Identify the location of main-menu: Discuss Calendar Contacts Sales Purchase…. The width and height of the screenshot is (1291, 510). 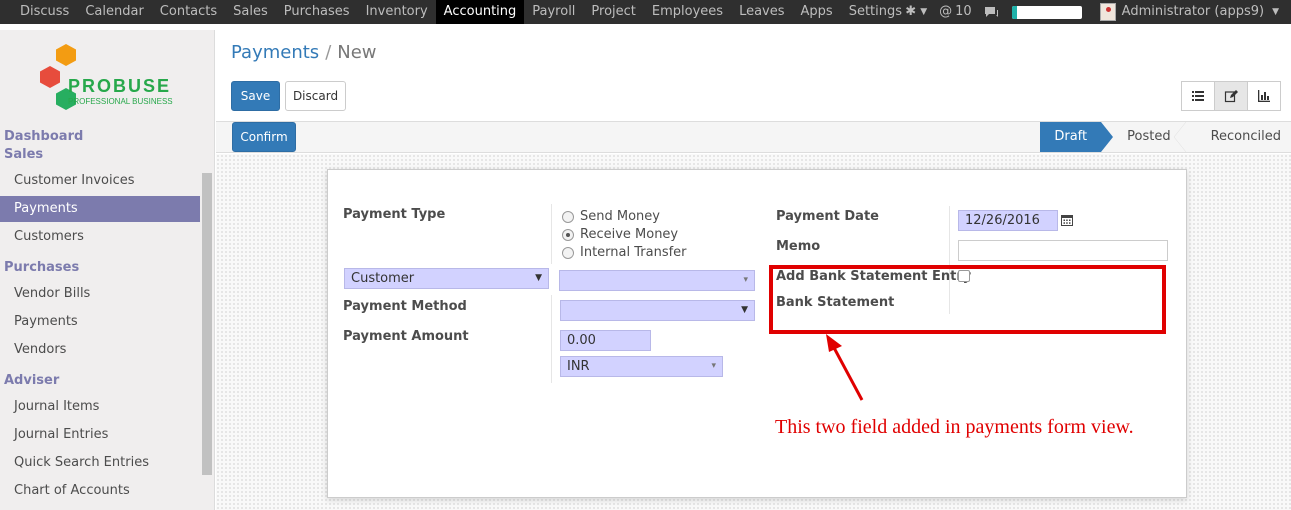
(455, 12).